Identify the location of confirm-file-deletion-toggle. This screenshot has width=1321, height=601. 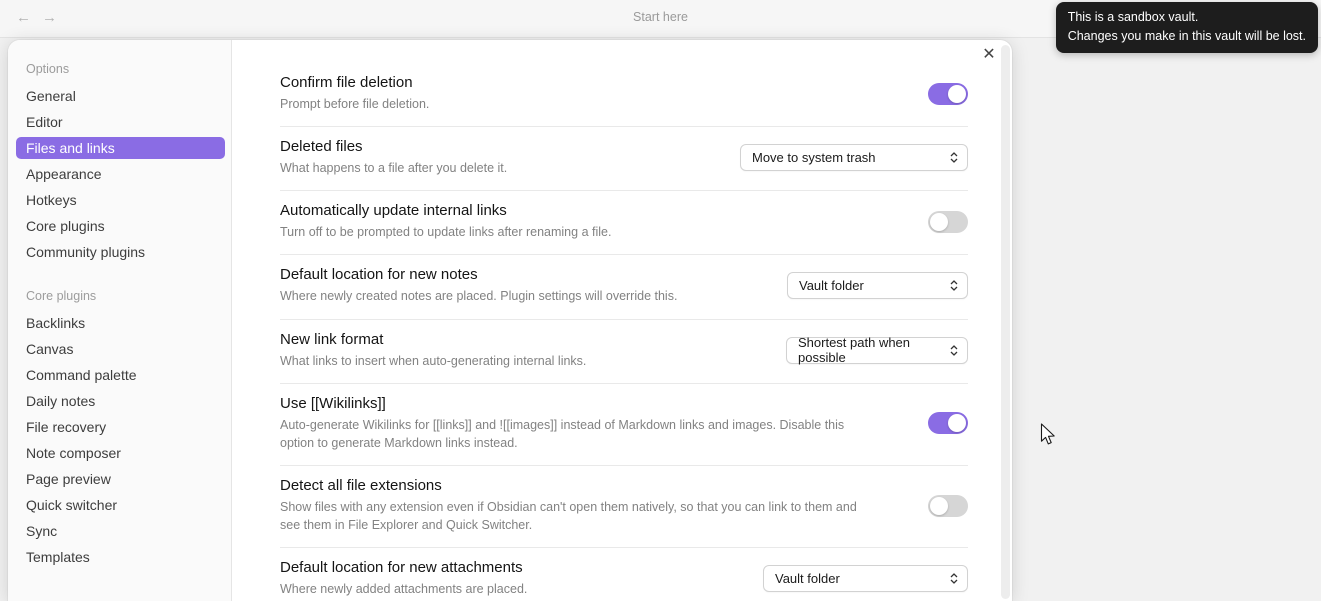
(948, 93).